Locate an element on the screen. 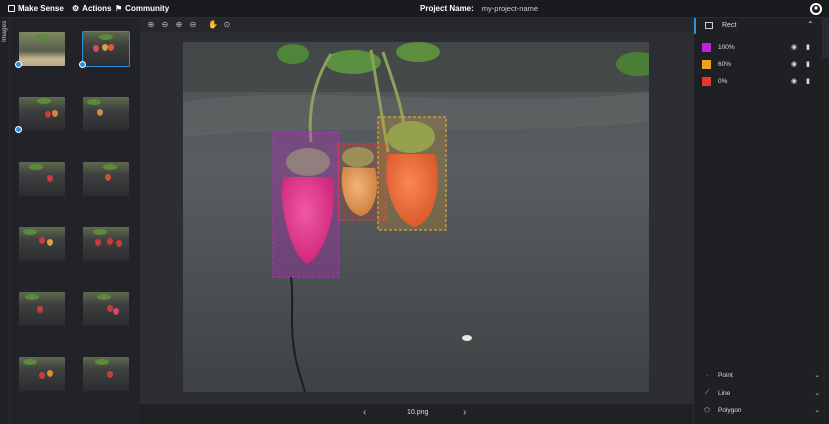  tool-label: Polygon is located at coordinates (730, 410).